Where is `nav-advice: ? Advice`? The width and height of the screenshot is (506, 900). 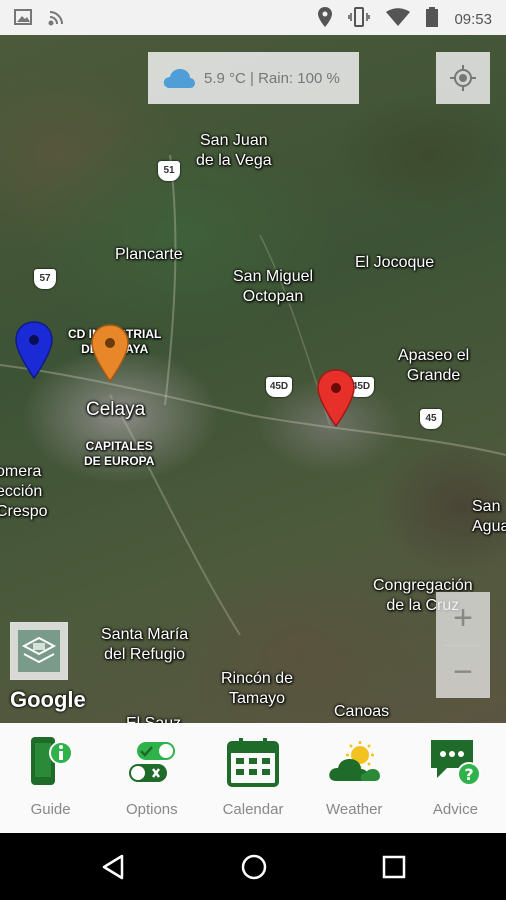
nav-advice: ? Advice is located at coordinates (455, 778).